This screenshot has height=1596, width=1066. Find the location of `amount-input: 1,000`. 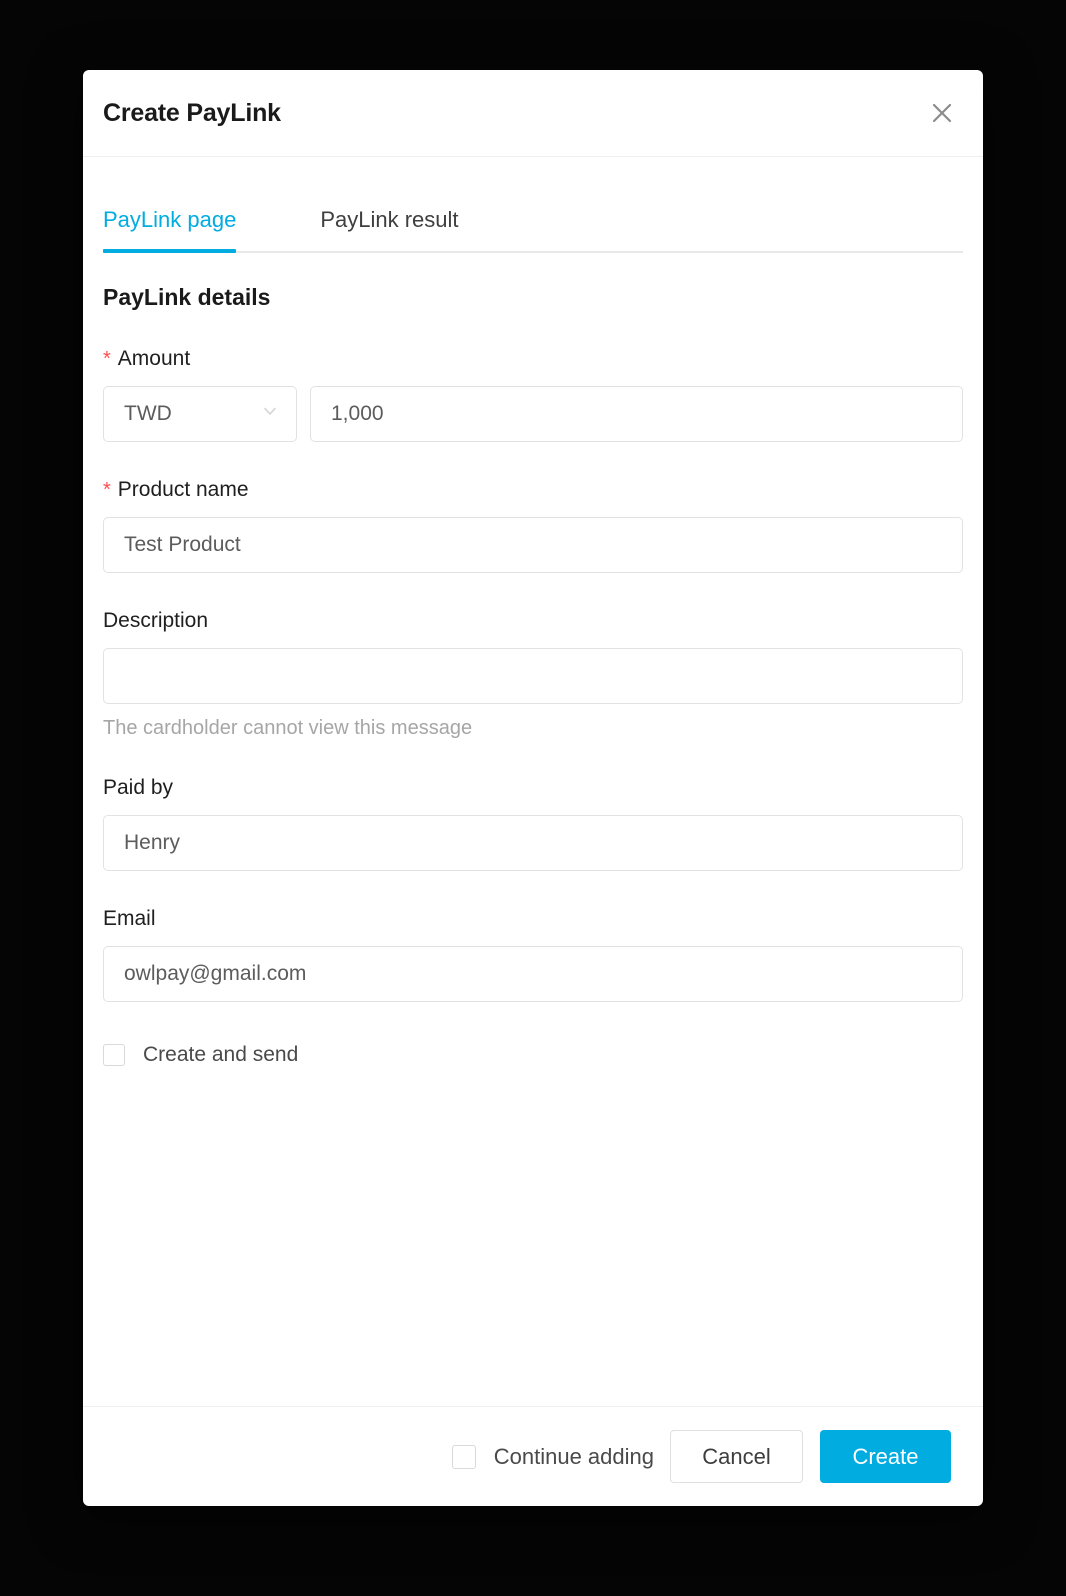

amount-input: 1,000 is located at coordinates (636, 414).